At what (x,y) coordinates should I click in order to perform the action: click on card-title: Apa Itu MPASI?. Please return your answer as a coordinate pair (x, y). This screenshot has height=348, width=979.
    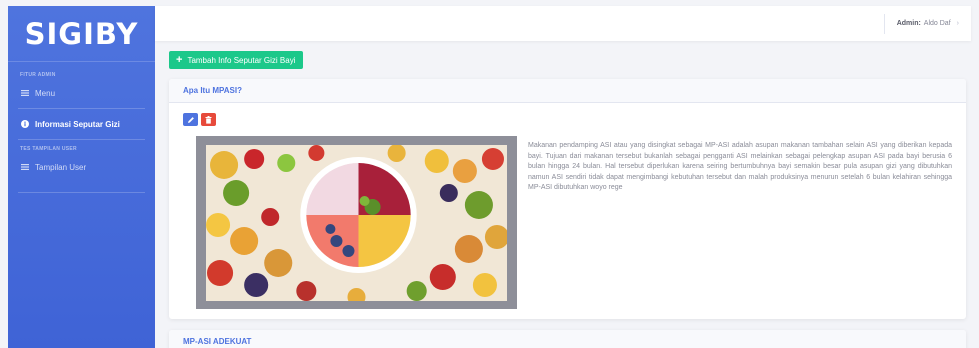
    Looking at the image, I should click on (212, 90).